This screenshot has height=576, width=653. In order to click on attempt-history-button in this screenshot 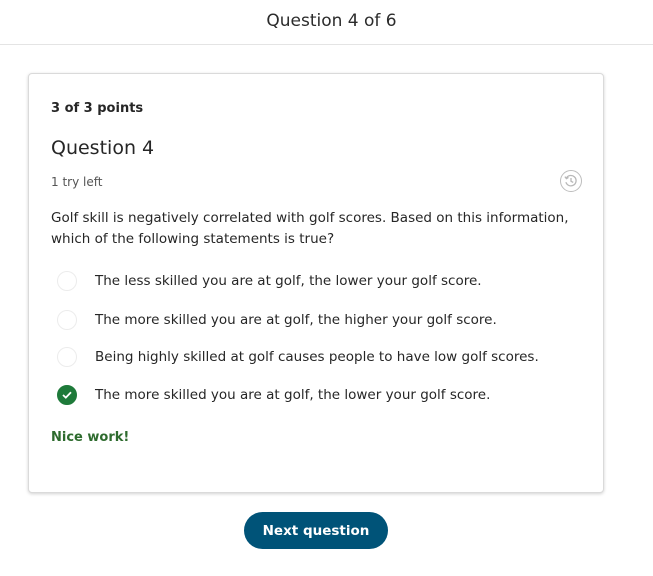, I will do `click(571, 181)`.